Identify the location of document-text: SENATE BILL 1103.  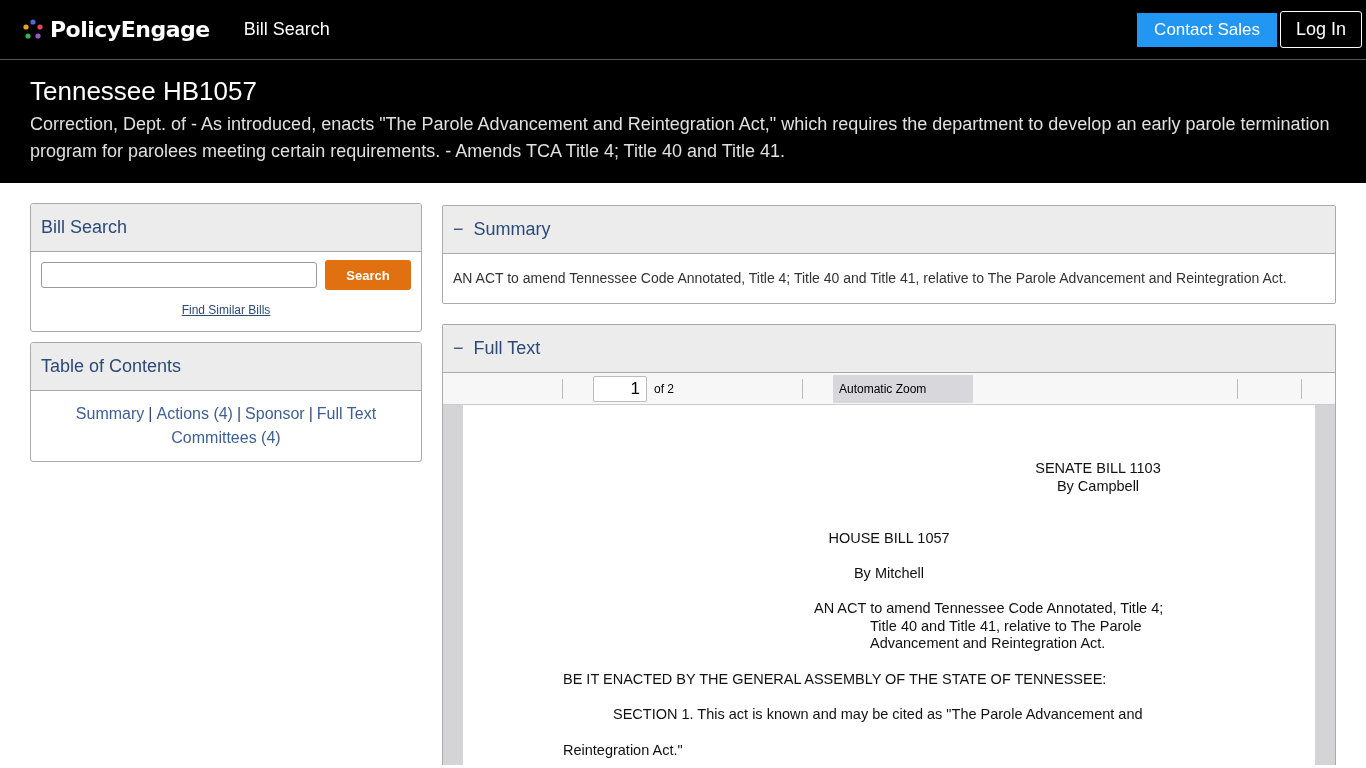
(1098, 469).